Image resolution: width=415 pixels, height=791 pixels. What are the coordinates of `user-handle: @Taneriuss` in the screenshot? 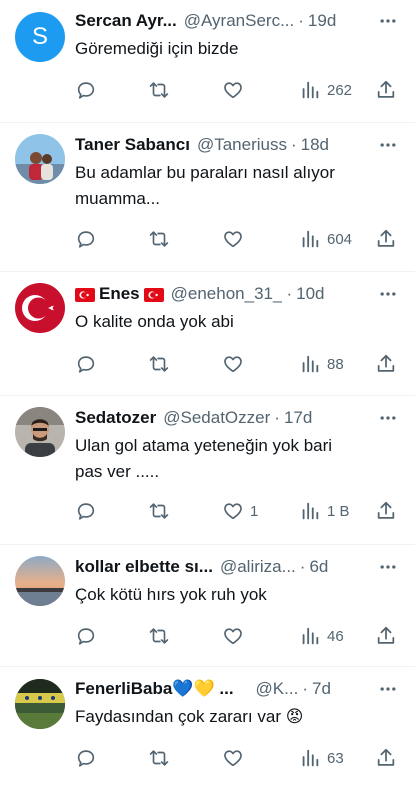 It's located at (242, 145).